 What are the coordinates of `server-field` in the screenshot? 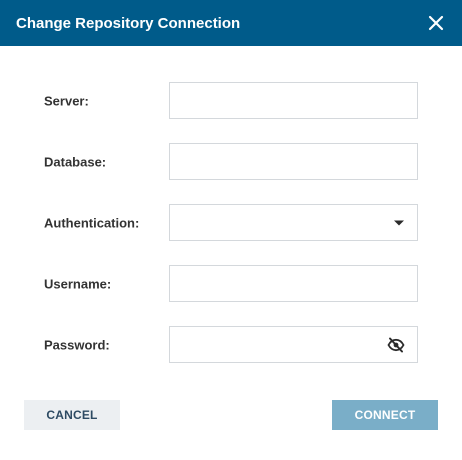 It's located at (293, 100).